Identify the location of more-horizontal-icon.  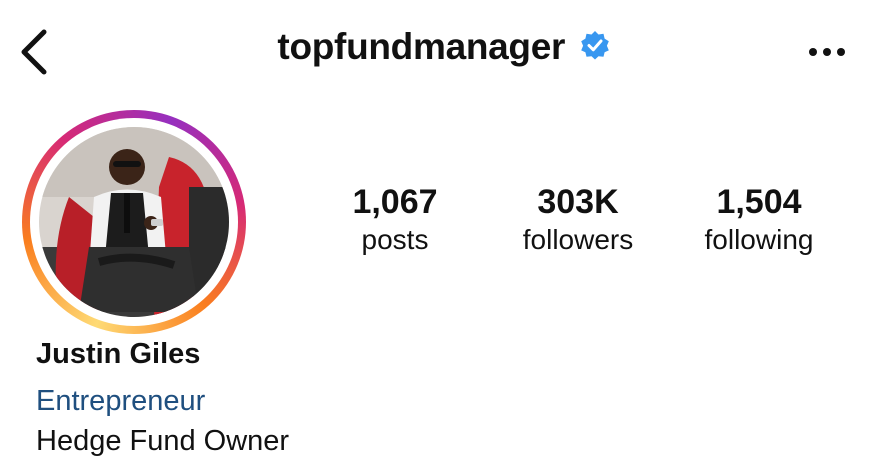
(827, 52).